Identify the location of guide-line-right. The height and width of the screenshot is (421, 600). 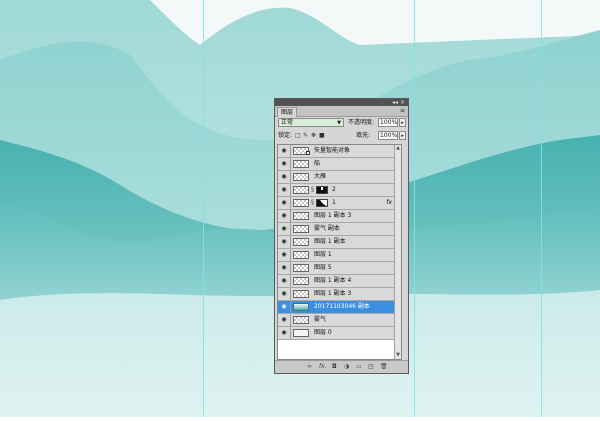
(541, 208).